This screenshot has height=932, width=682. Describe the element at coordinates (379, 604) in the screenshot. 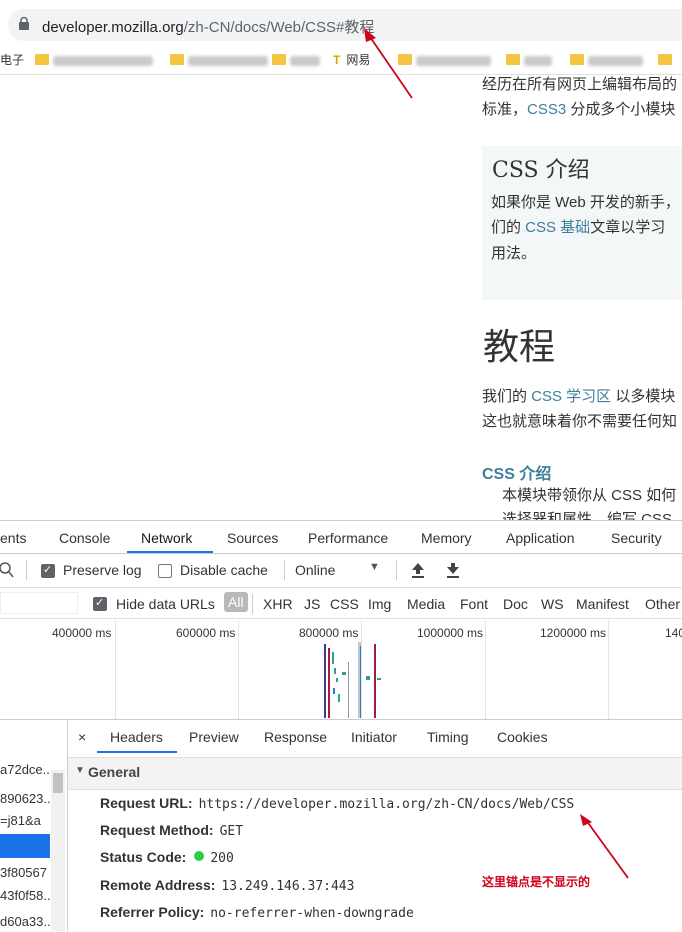

I see `filter-img: Img` at that location.